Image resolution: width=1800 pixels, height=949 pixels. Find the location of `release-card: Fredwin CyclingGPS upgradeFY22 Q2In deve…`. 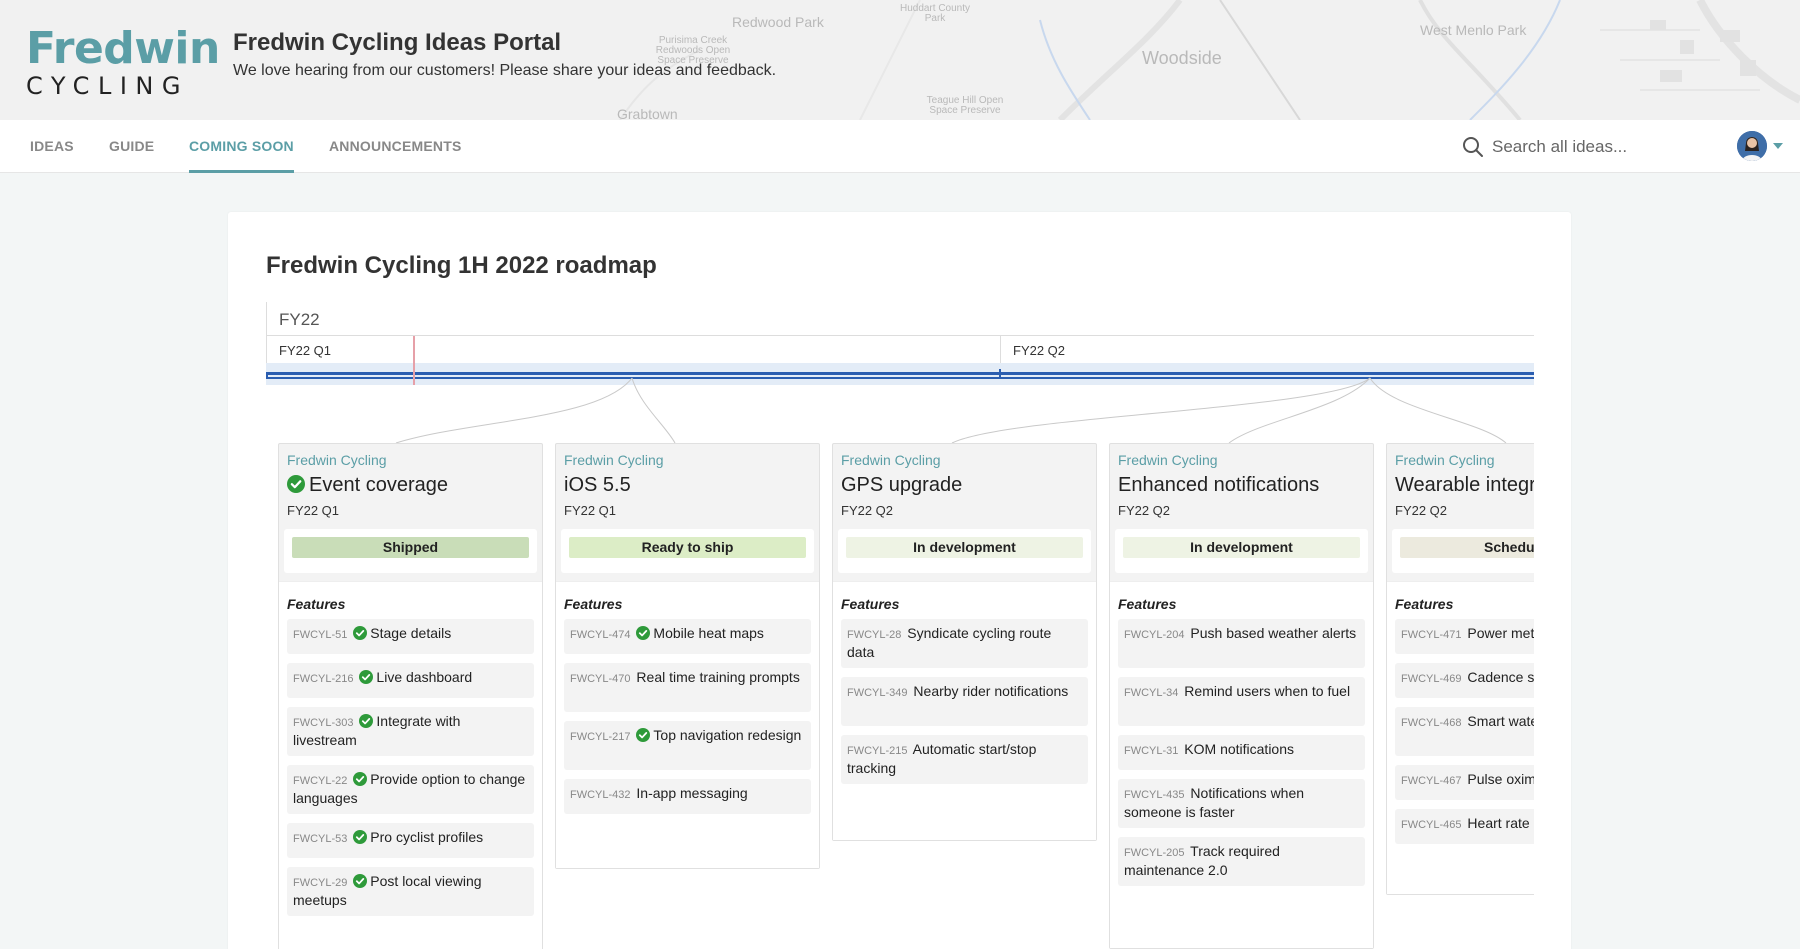

release-card: Fredwin CyclingGPS upgradeFY22 Q2In deve… is located at coordinates (964, 642).